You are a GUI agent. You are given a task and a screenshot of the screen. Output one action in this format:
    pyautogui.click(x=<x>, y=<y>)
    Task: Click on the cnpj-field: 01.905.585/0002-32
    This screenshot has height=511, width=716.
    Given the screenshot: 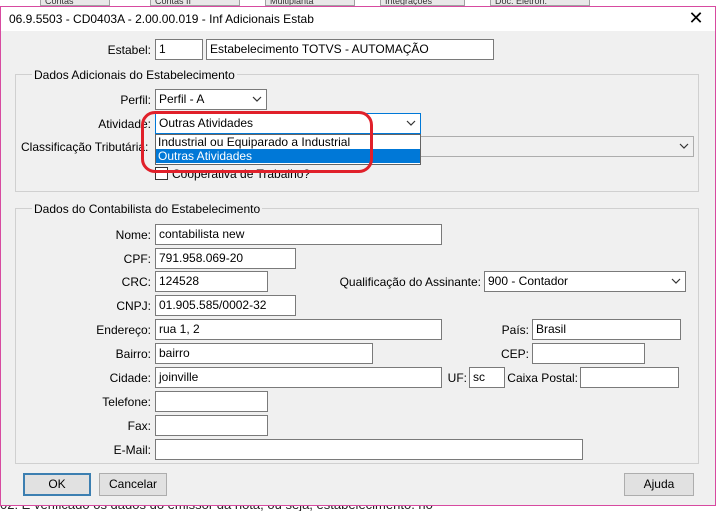 What is the action you would take?
    pyautogui.click(x=225, y=305)
    